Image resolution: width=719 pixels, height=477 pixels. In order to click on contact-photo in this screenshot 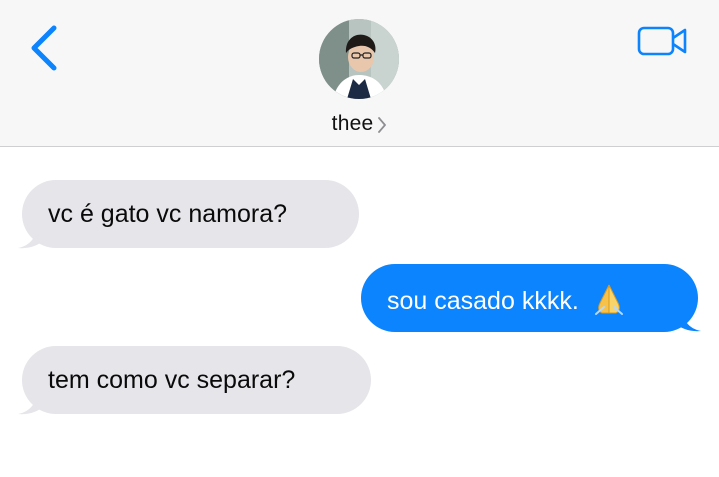, I will do `click(359, 59)`.